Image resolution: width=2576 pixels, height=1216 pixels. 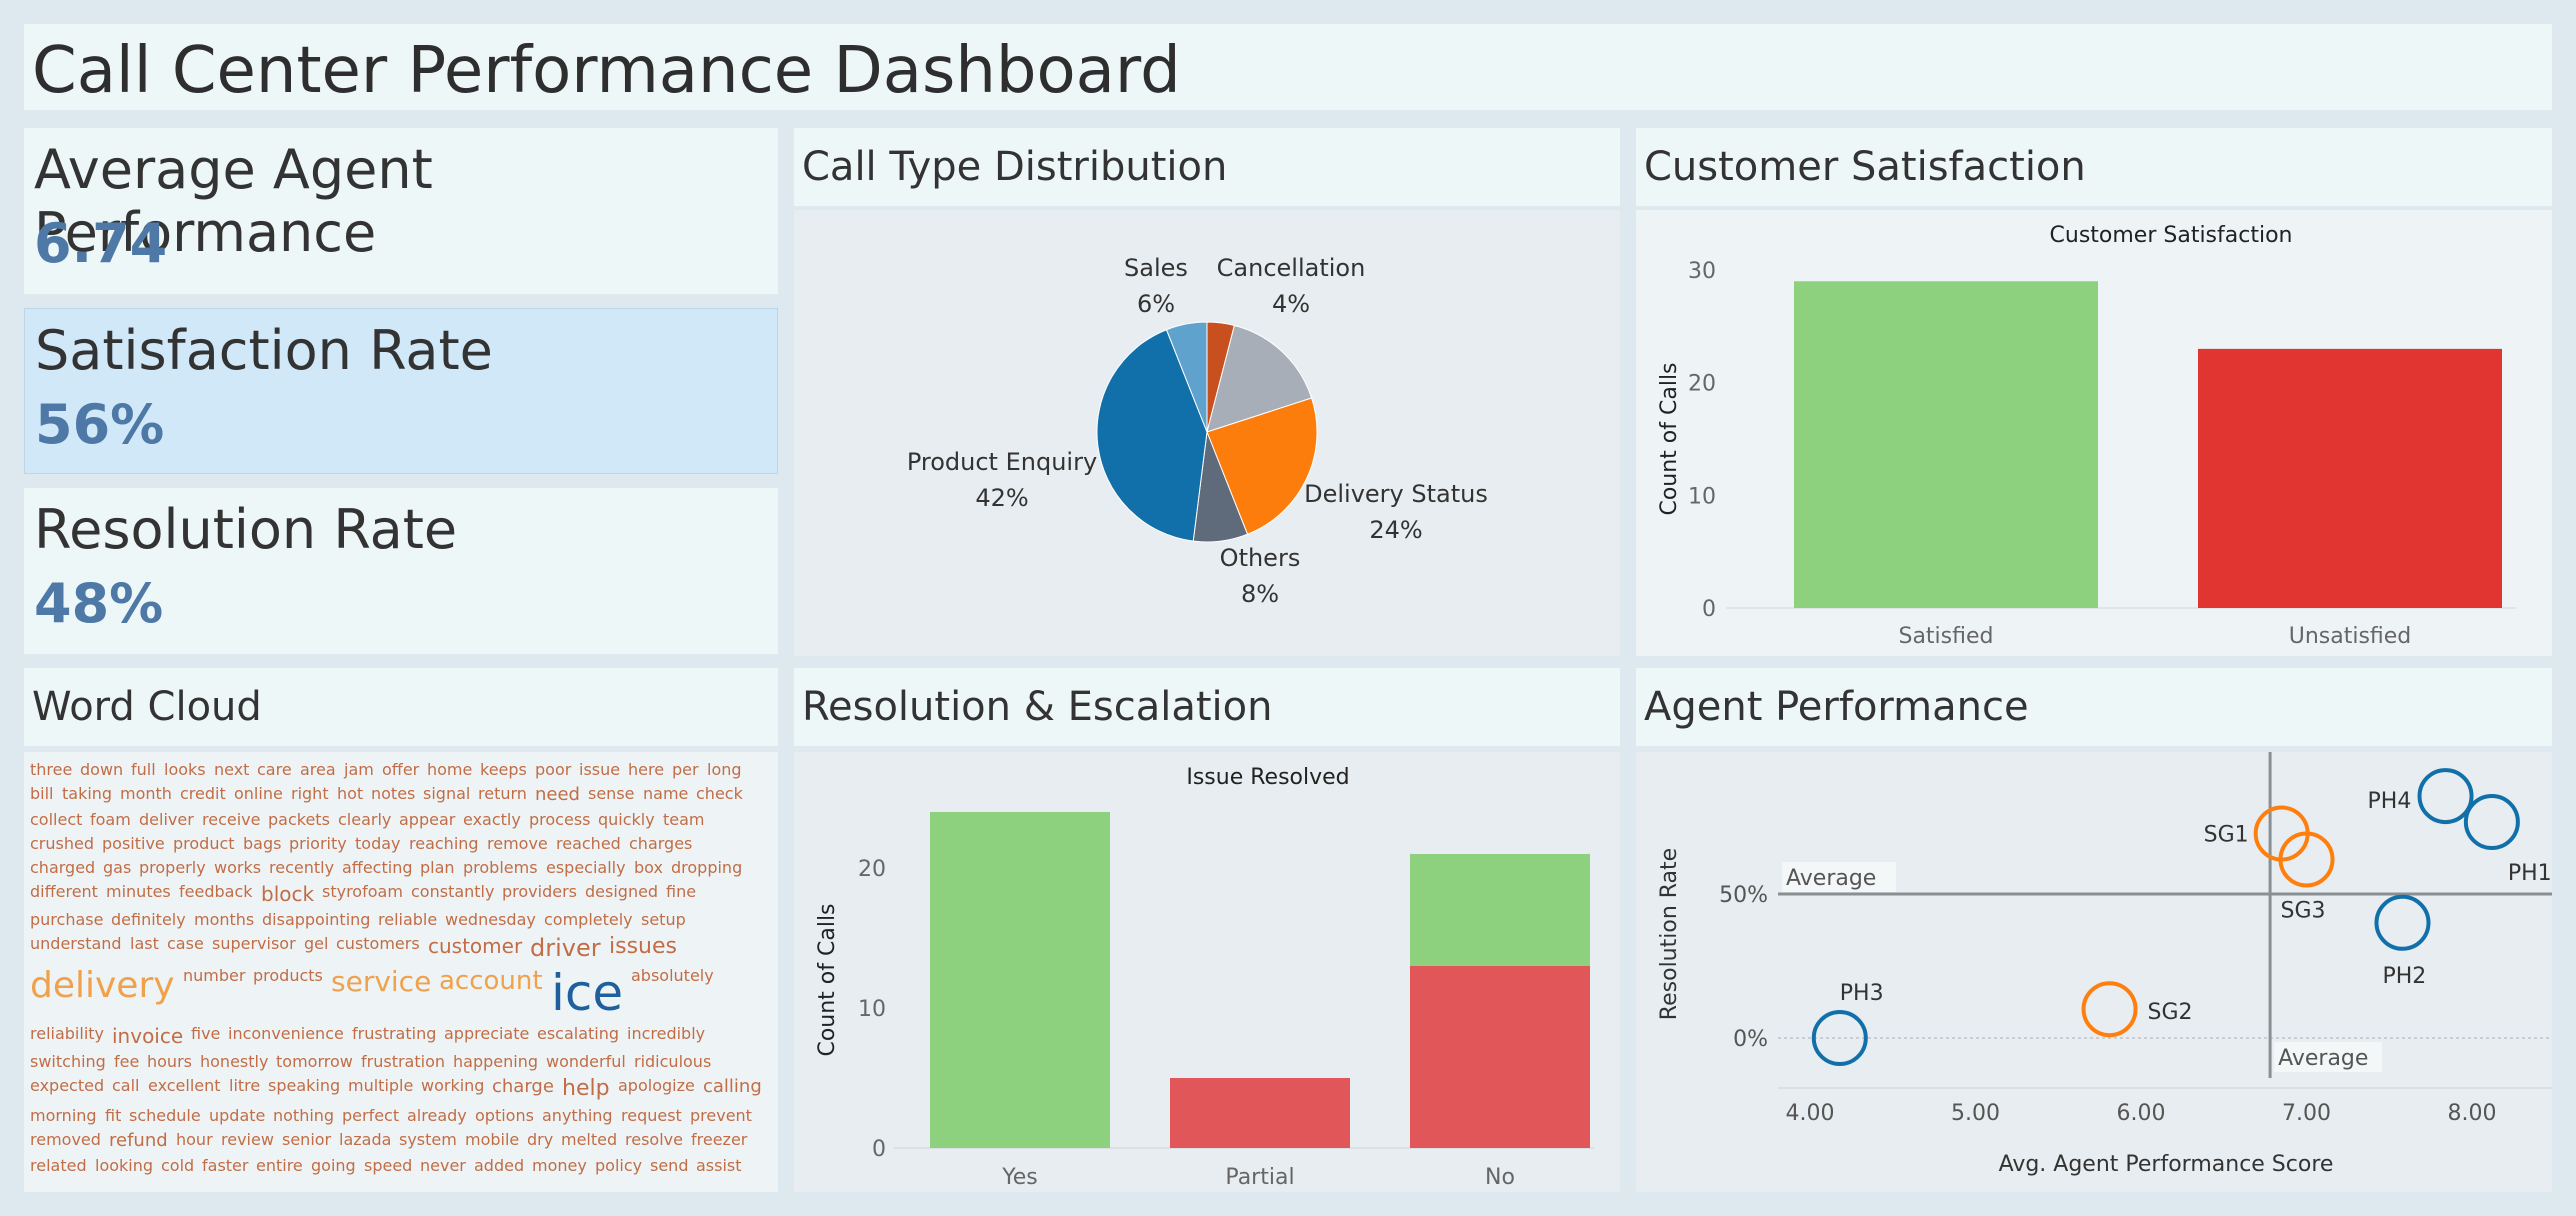 What do you see at coordinates (401, 211) in the screenshot?
I see `kpi-avg-performance: Average Agent Performance 6.74` at bounding box center [401, 211].